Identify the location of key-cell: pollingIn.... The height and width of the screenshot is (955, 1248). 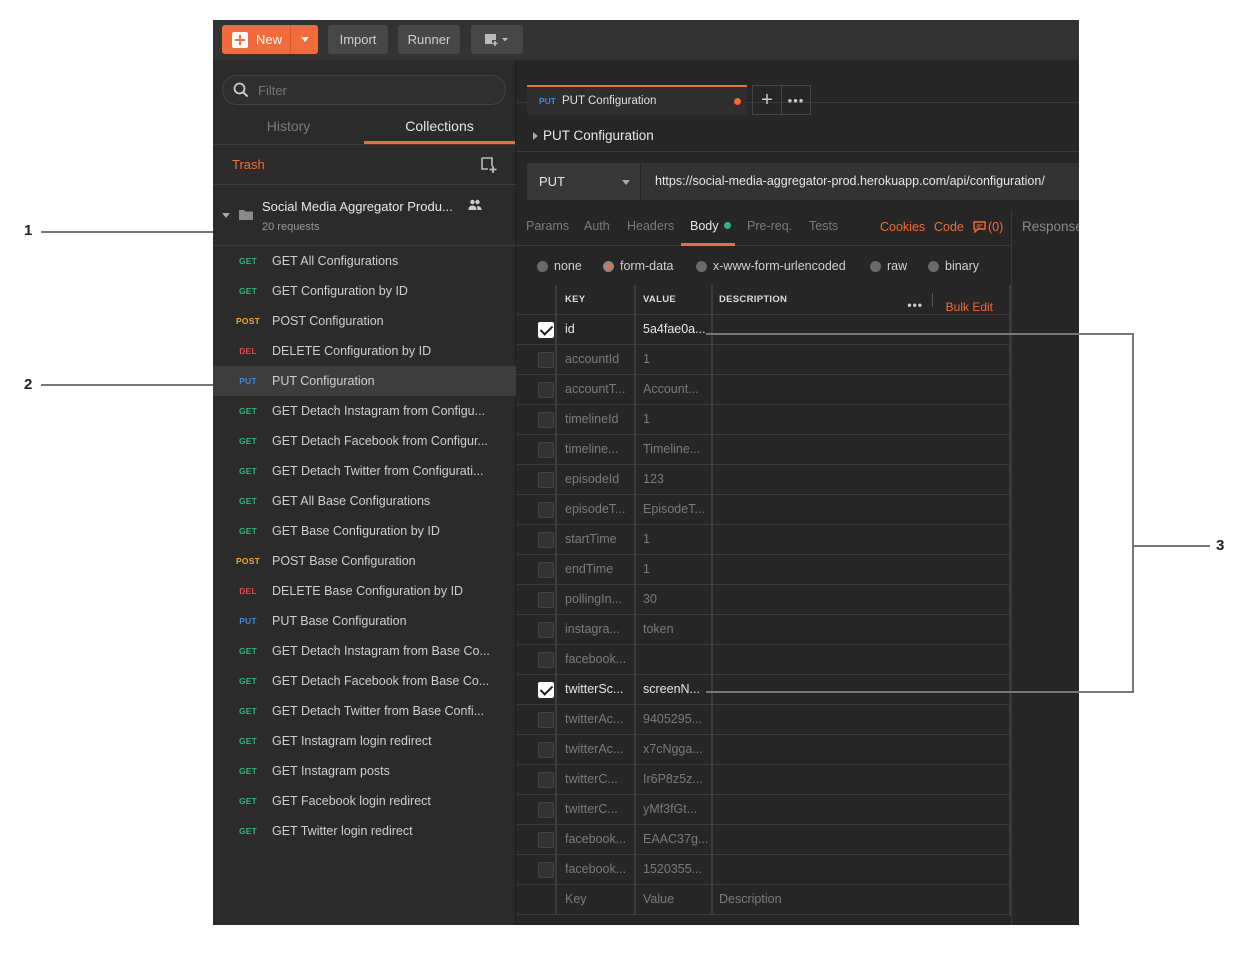
(596, 600).